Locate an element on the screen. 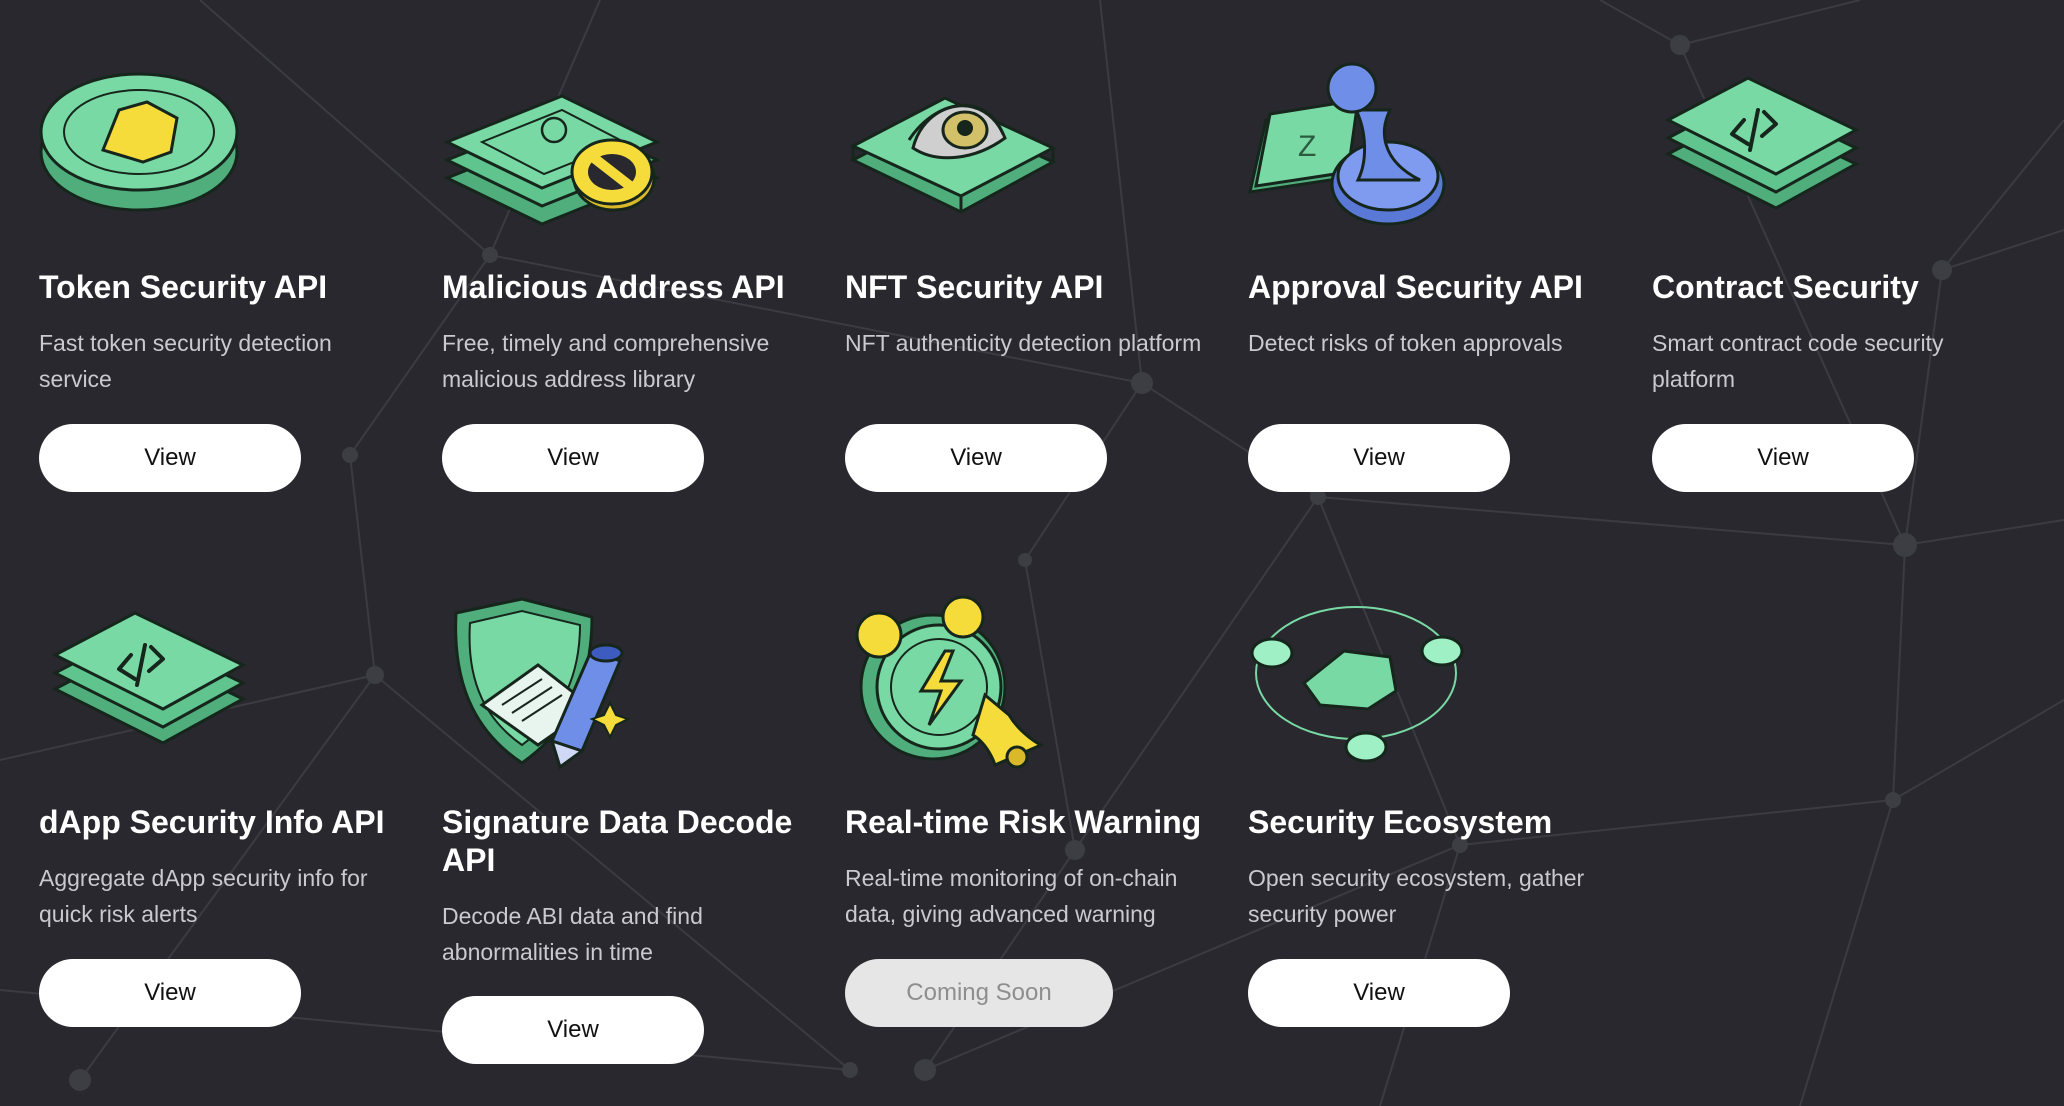 This screenshot has width=2064, height=1106. card-description: Fast token security detection service is located at coordinates (185, 361).